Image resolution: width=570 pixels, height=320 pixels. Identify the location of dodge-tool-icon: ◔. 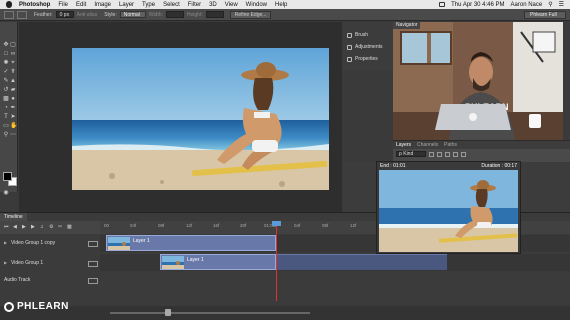
(6, 108).